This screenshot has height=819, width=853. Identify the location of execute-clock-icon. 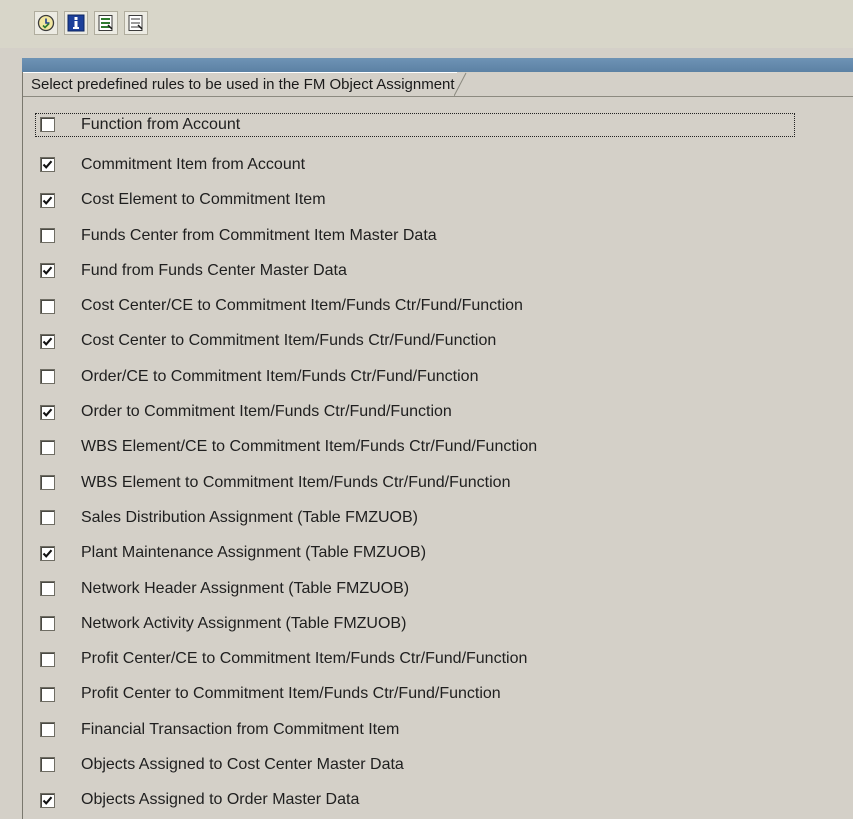
(46, 23).